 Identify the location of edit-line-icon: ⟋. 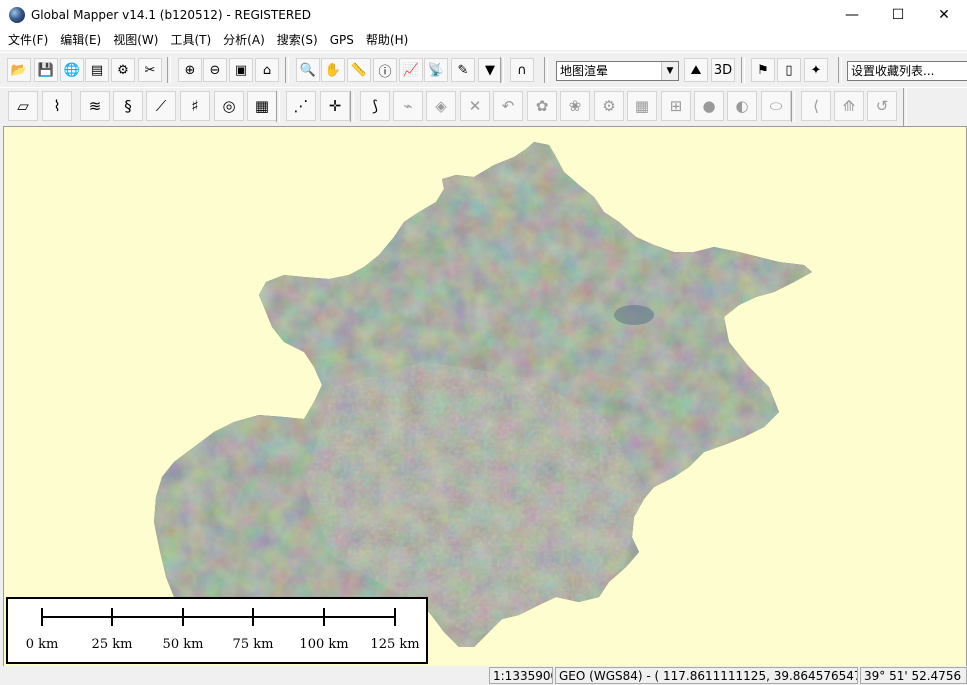
(161, 106).